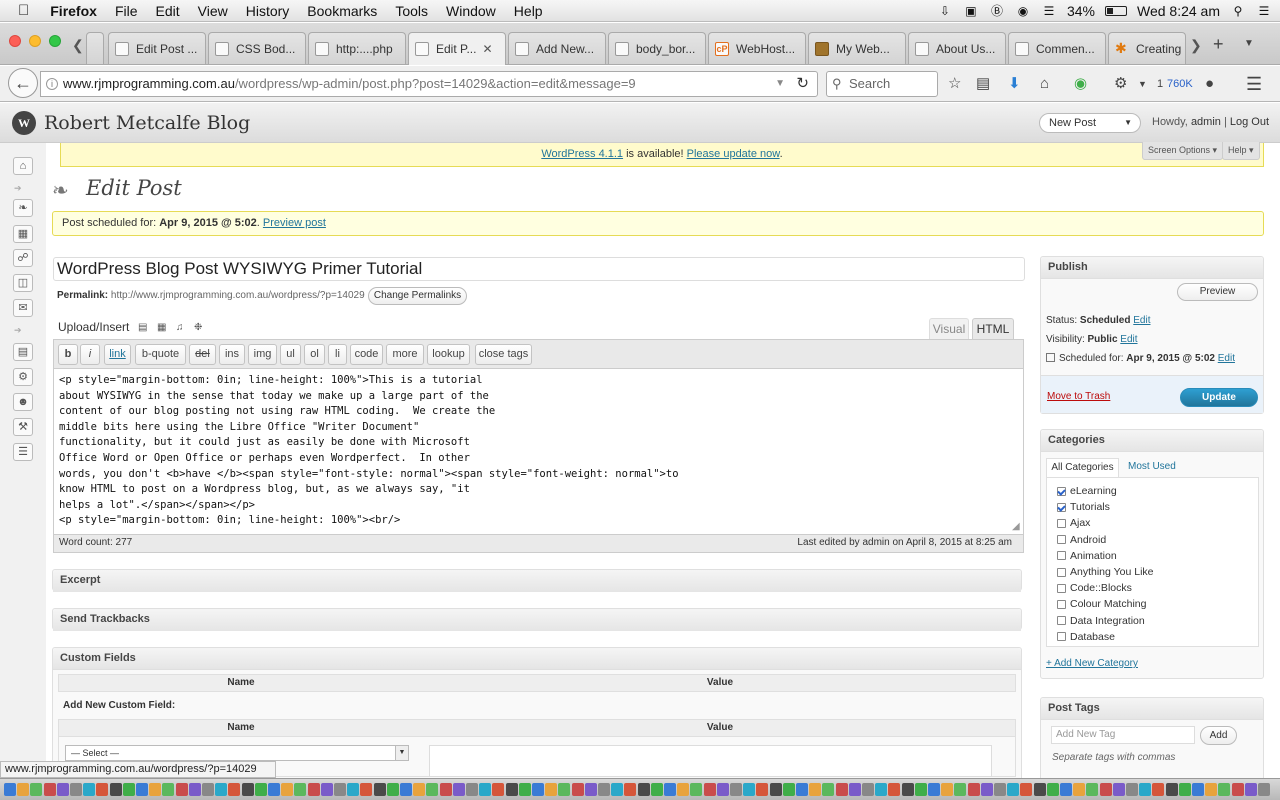  I want to click on wordpress-version-link: WordPress 4.1.1, so click(582, 154).